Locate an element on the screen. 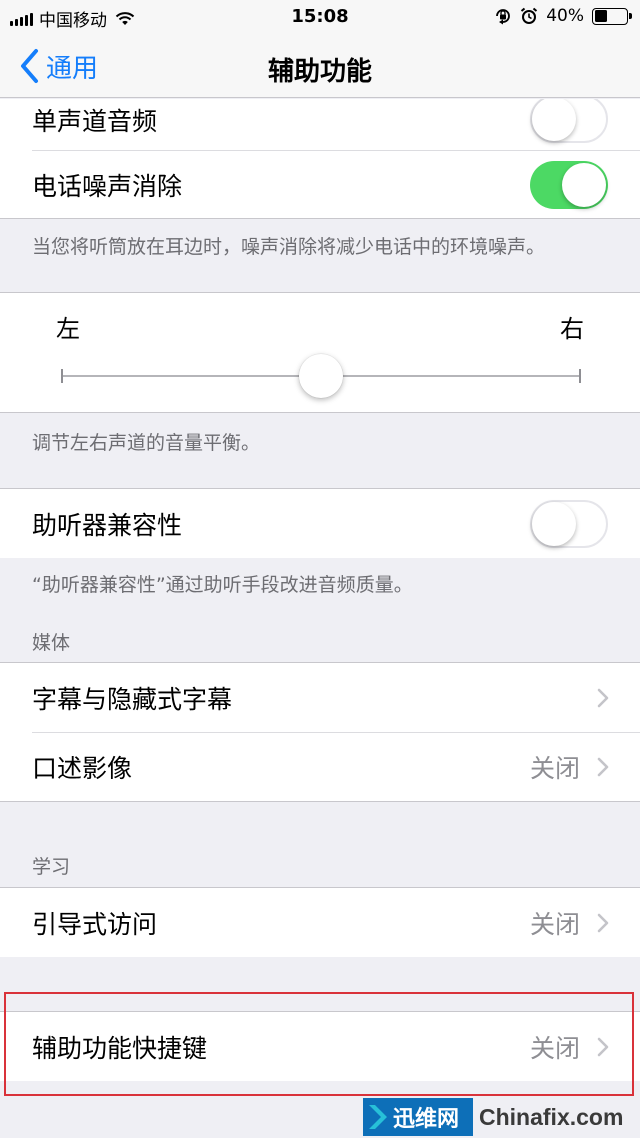 The image size is (640, 1138). balance-footer: 调节左右声道的音量平衡。 is located at coordinates (146, 443).